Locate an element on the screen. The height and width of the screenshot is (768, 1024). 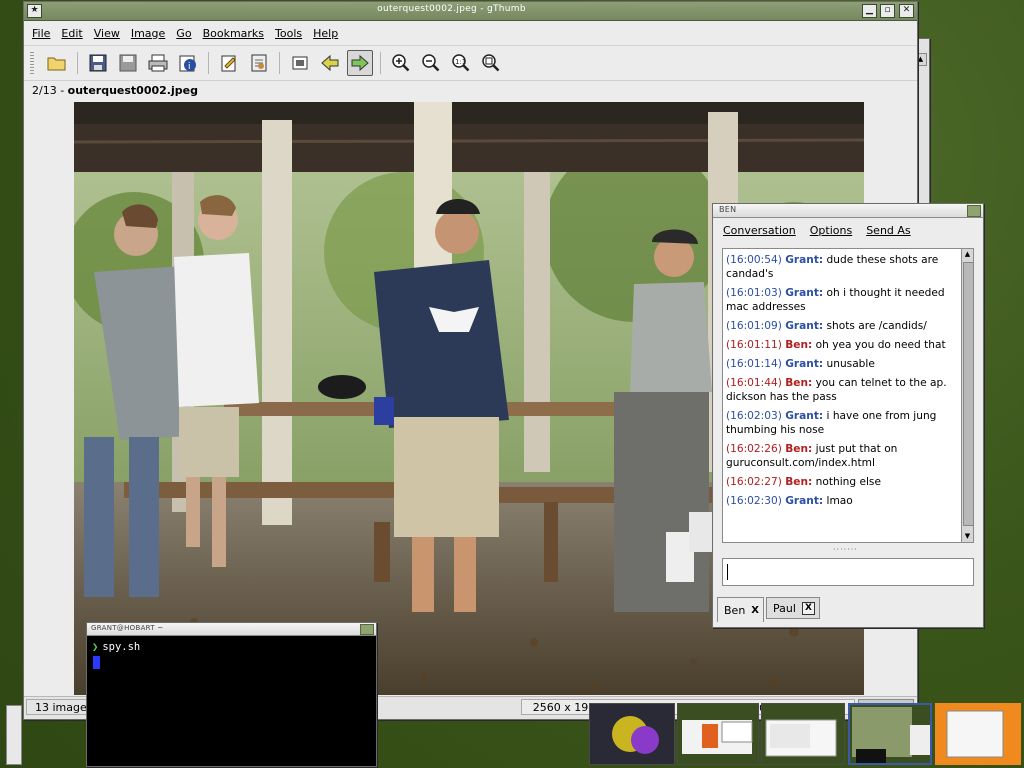
chat-message: (16:02:30) Grant: lmao is located at coordinates (789, 501).